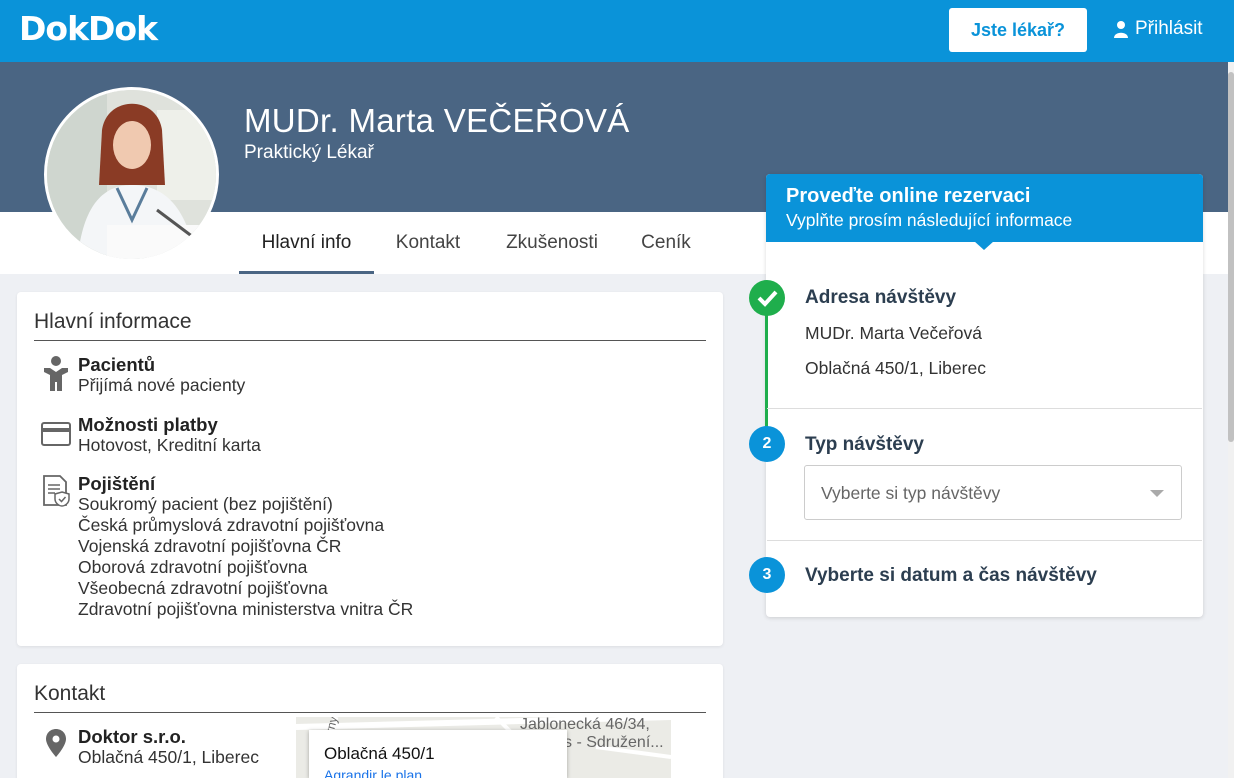 Image resolution: width=1234 pixels, height=778 pixels. What do you see at coordinates (231, 525) in the screenshot?
I see `insurance-item: Česká průmyslová zdravotní pojišťovna` at bounding box center [231, 525].